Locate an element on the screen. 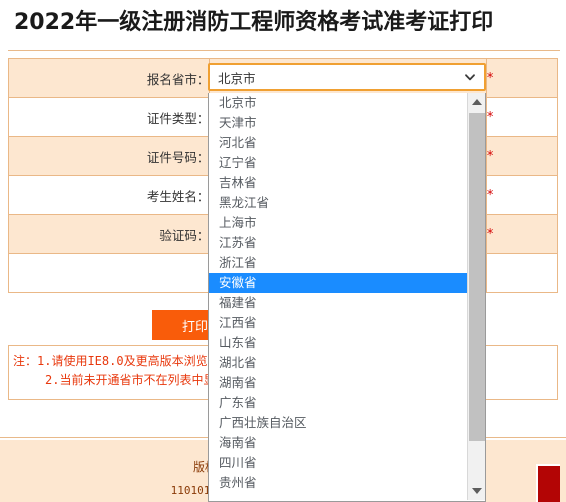  submit-row-spacer-right is located at coordinates (522, 273).